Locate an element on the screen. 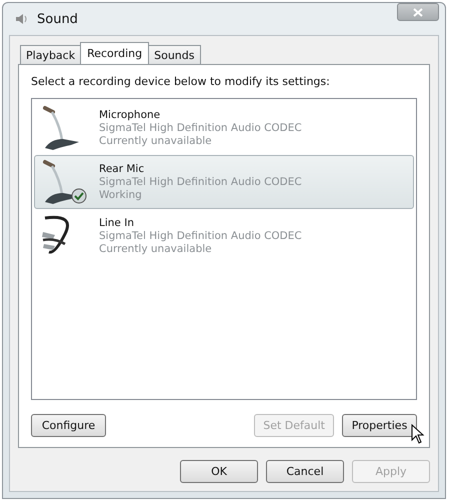 This screenshot has height=503, width=452. close-icon is located at coordinates (418, 12).